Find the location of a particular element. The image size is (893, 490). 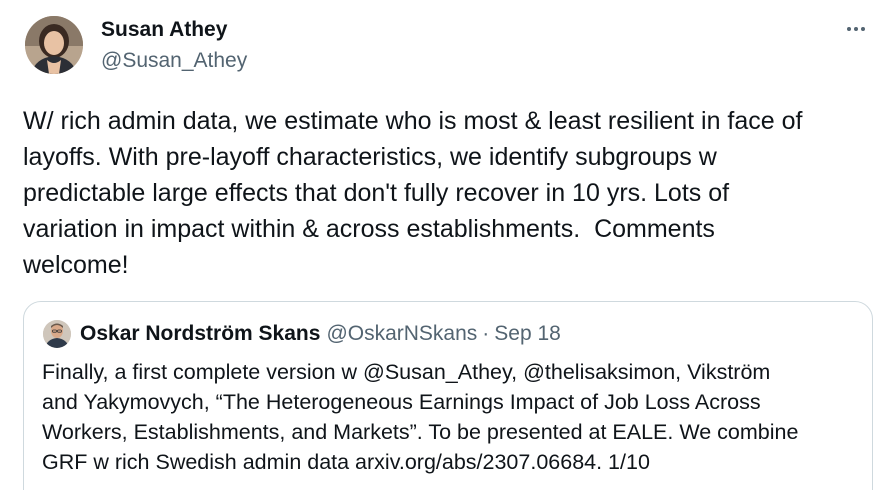

author-name: Susan Athey is located at coordinates (164, 30).